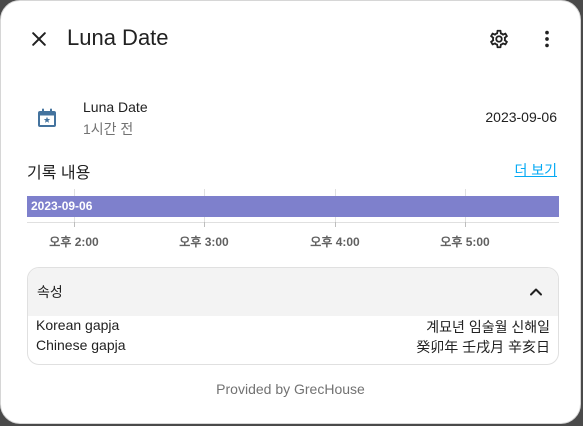  I want to click on attributes-title: 속성, so click(50, 292).